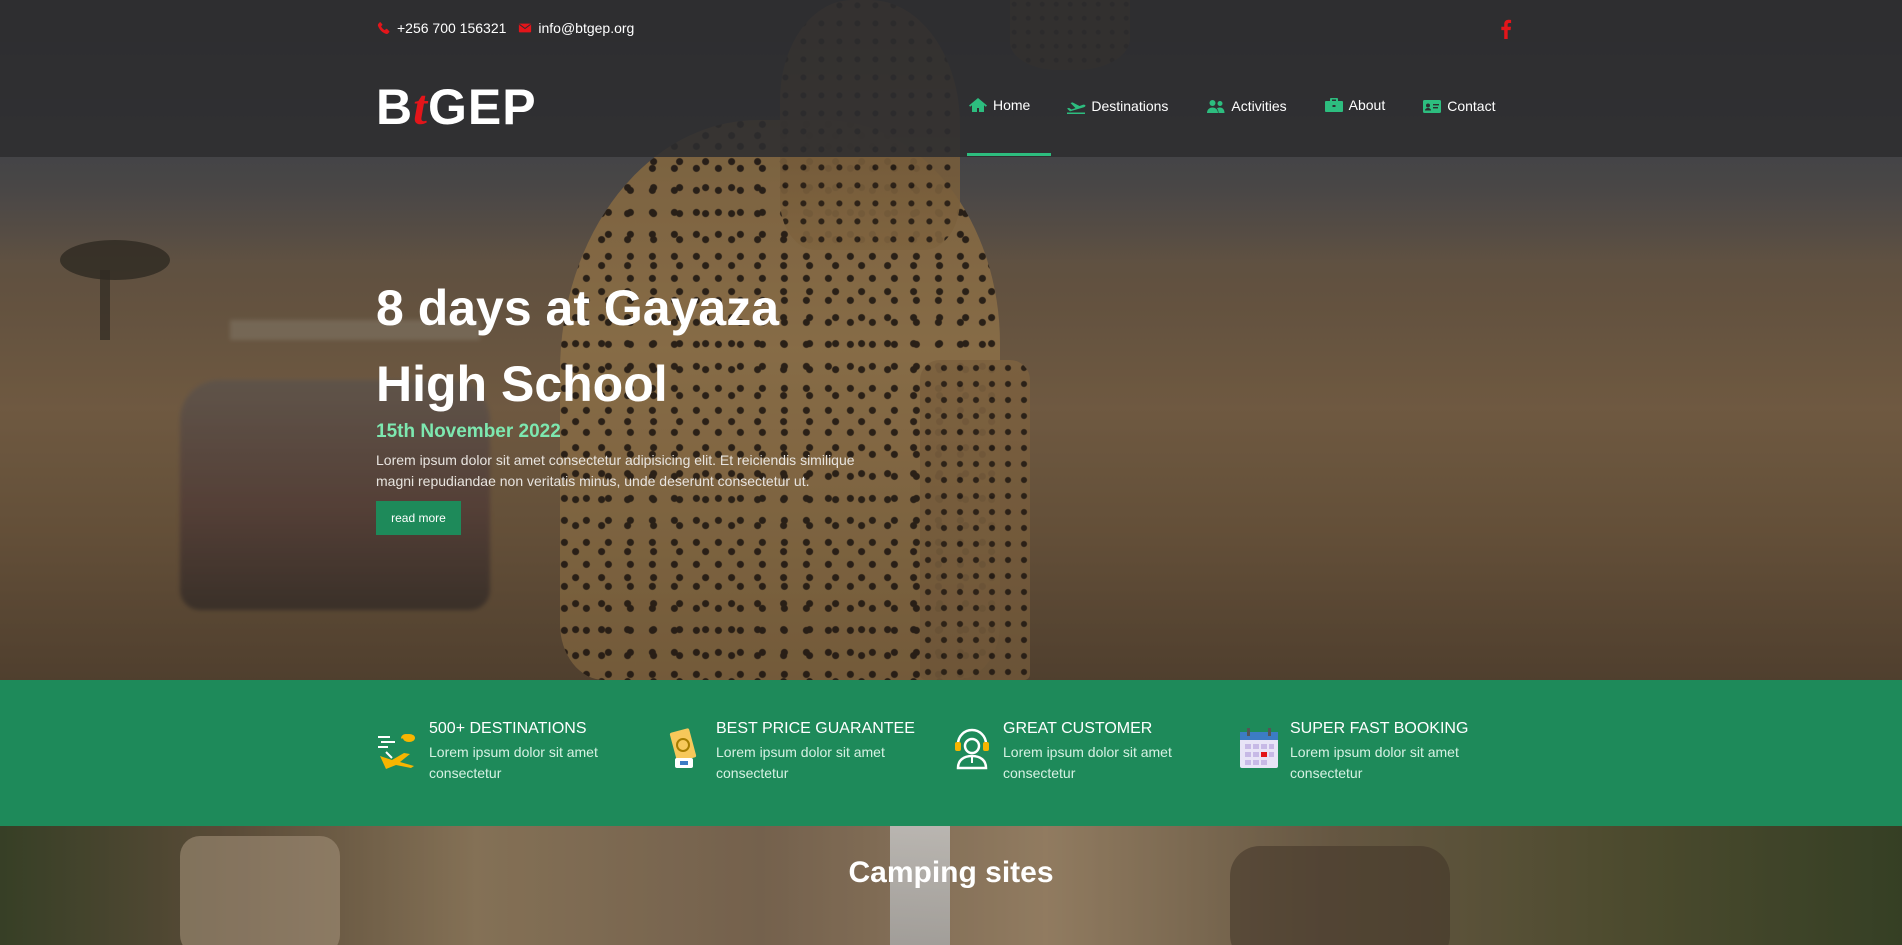 This screenshot has height=945, width=1902. What do you see at coordinates (1259, 748) in the screenshot?
I see `calendar-icon` at bounding box center [1259, 748].